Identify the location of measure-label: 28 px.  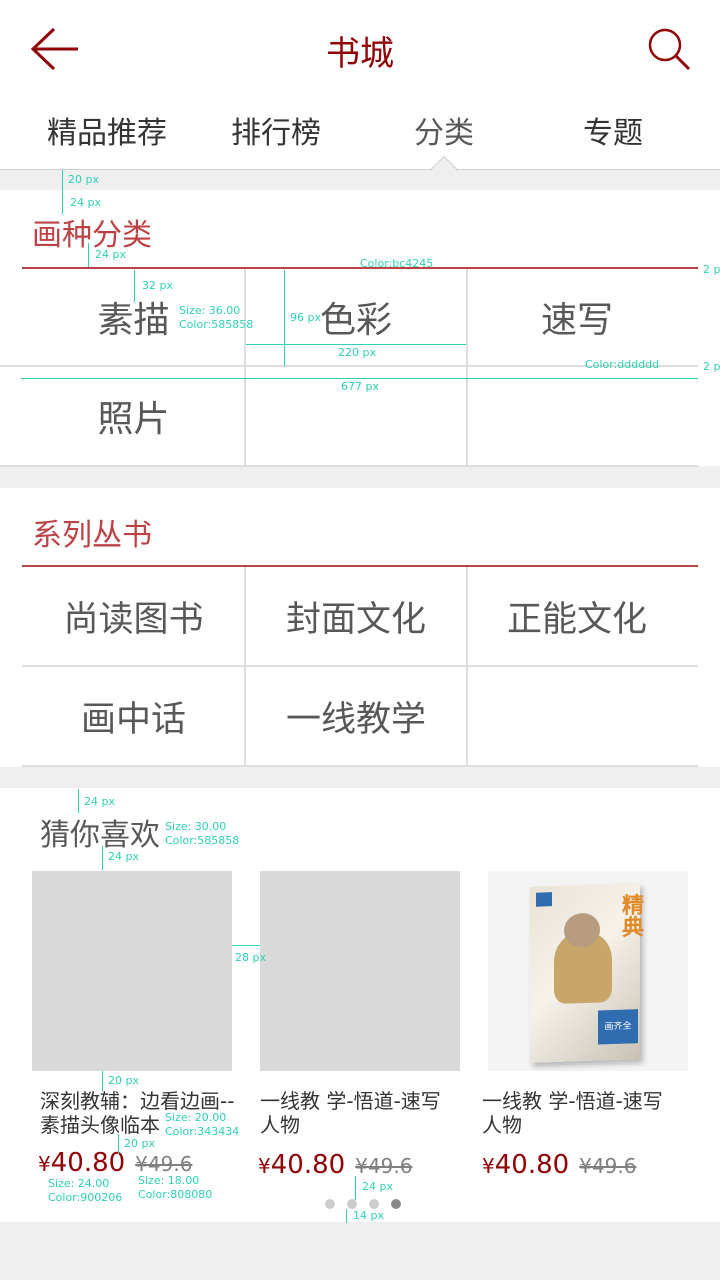
(250, 957).